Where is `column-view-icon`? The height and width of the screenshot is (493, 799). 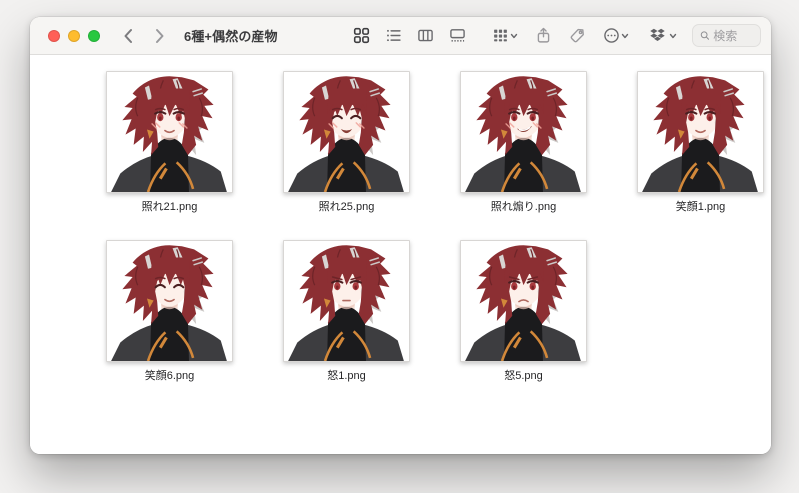
column-view-icon is located at coordinates (425, 35).